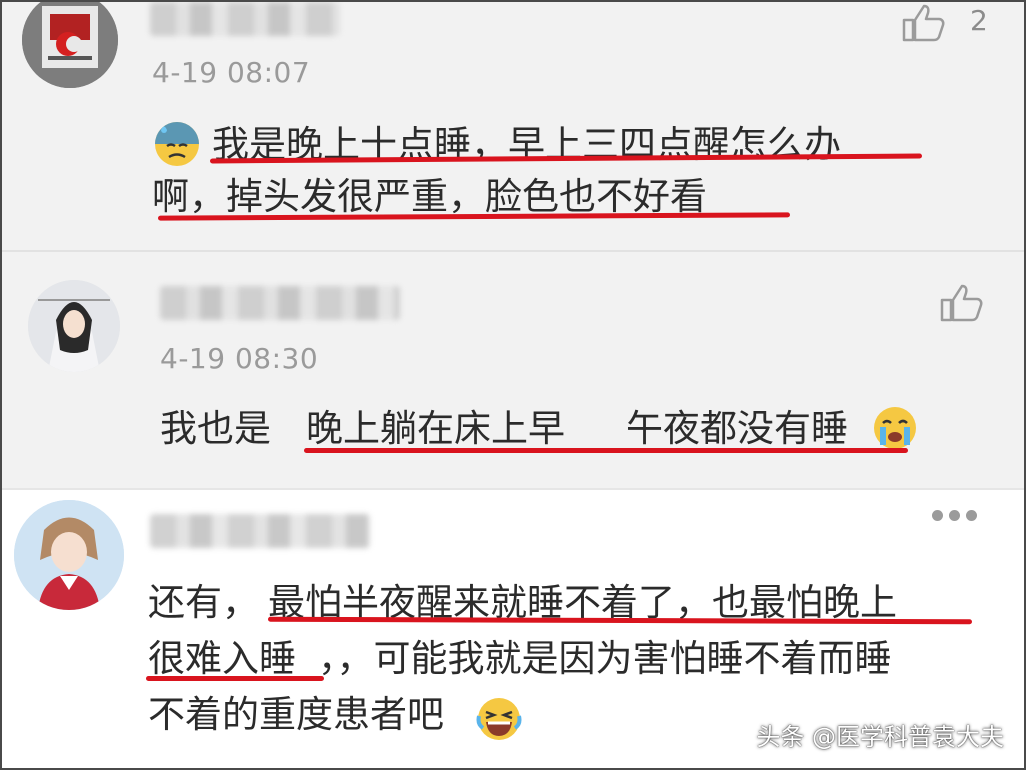  Describe the element at coordinates (605, 658) in the screenshot. I see `comment-text-line-2: ，，可能我就是因为害怕睡不着而睡` at that location.